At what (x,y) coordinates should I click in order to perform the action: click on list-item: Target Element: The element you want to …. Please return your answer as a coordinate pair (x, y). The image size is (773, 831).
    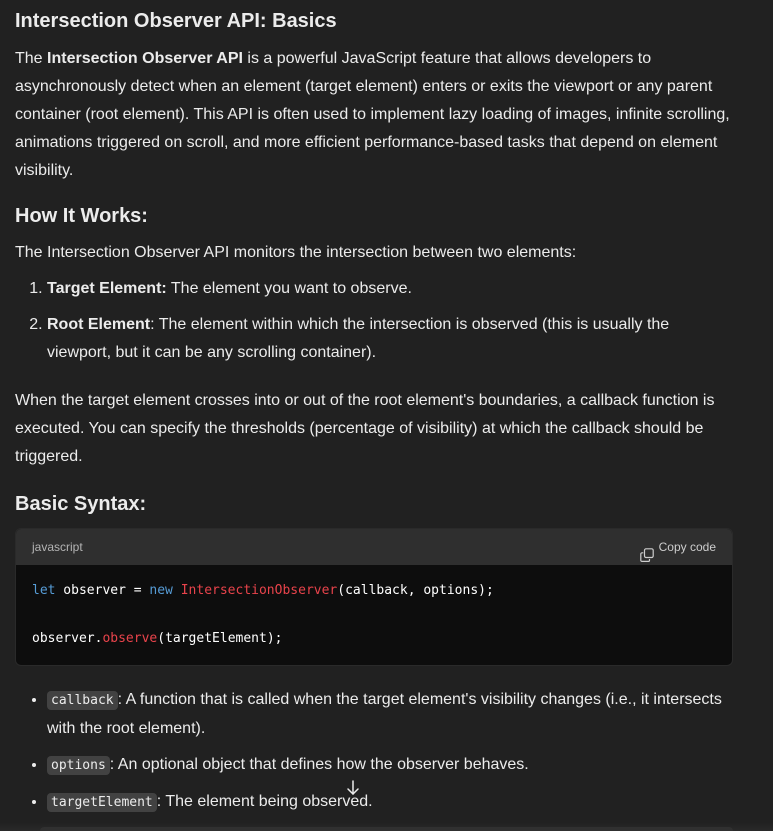
    Looking at the image, I should click on (391, 289).